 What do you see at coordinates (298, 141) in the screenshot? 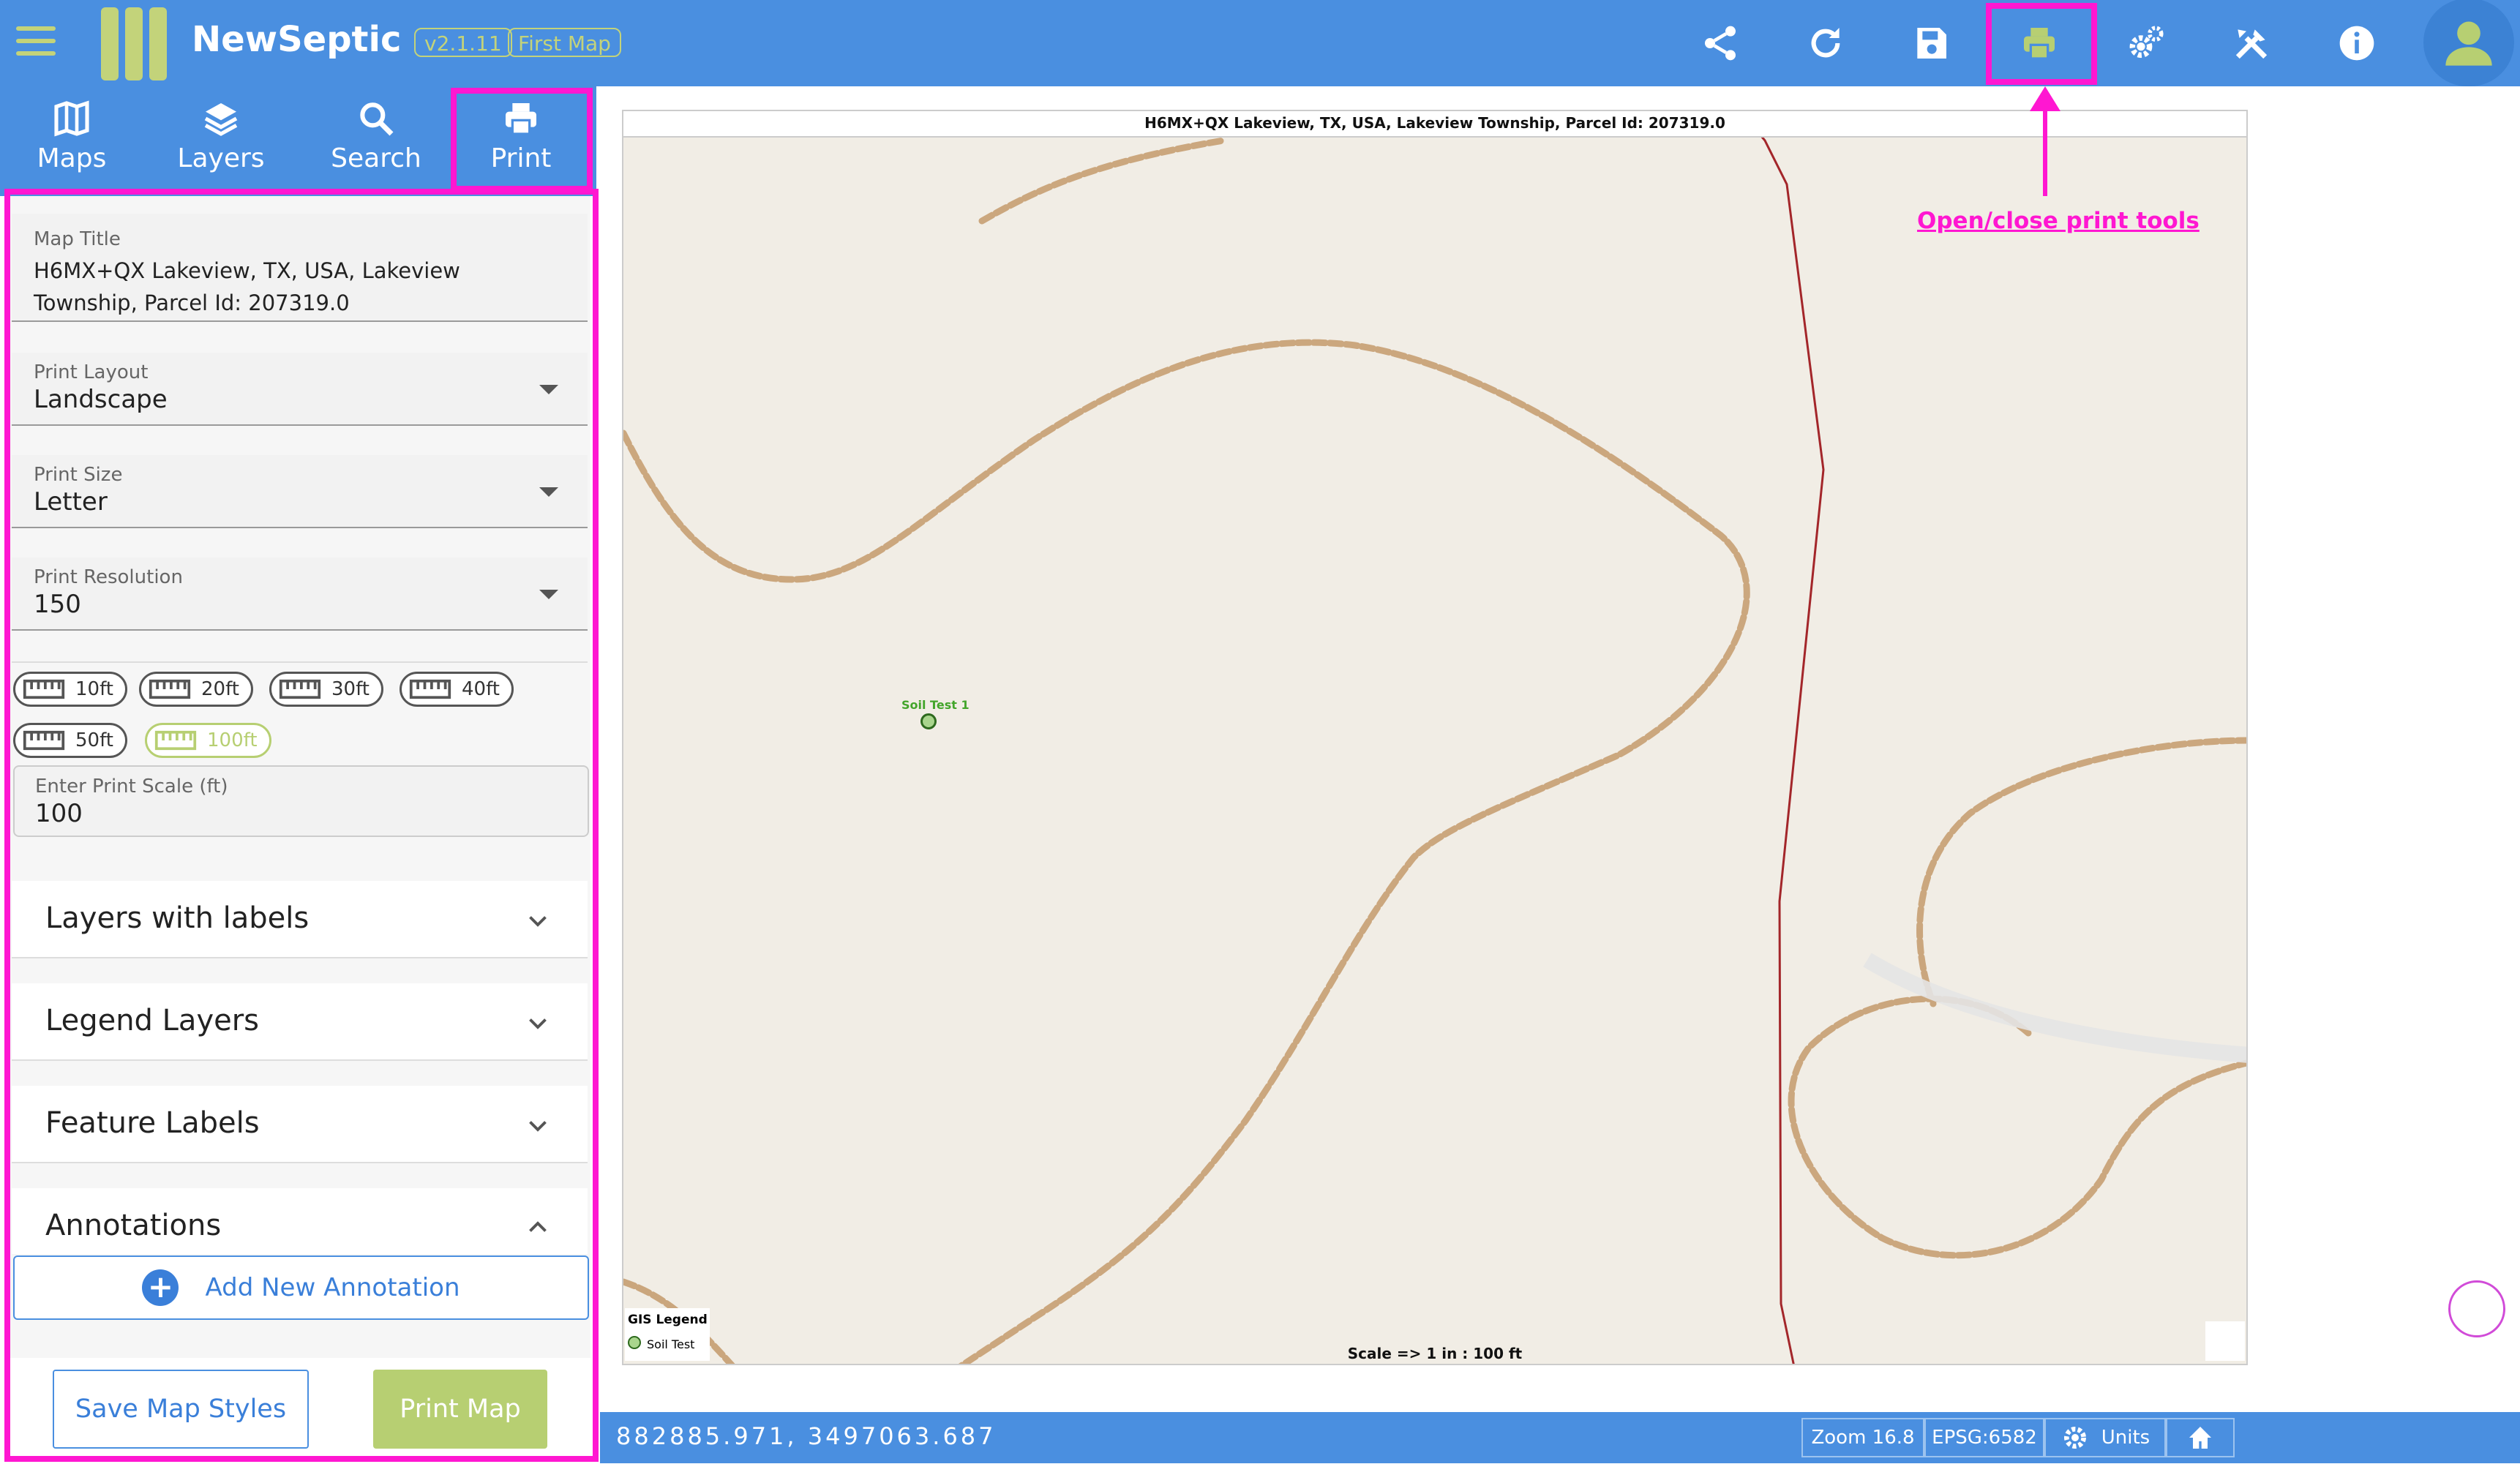
I see `sidebar-tabs: Maps Layers Search Print` at bounding box center [298, 141].